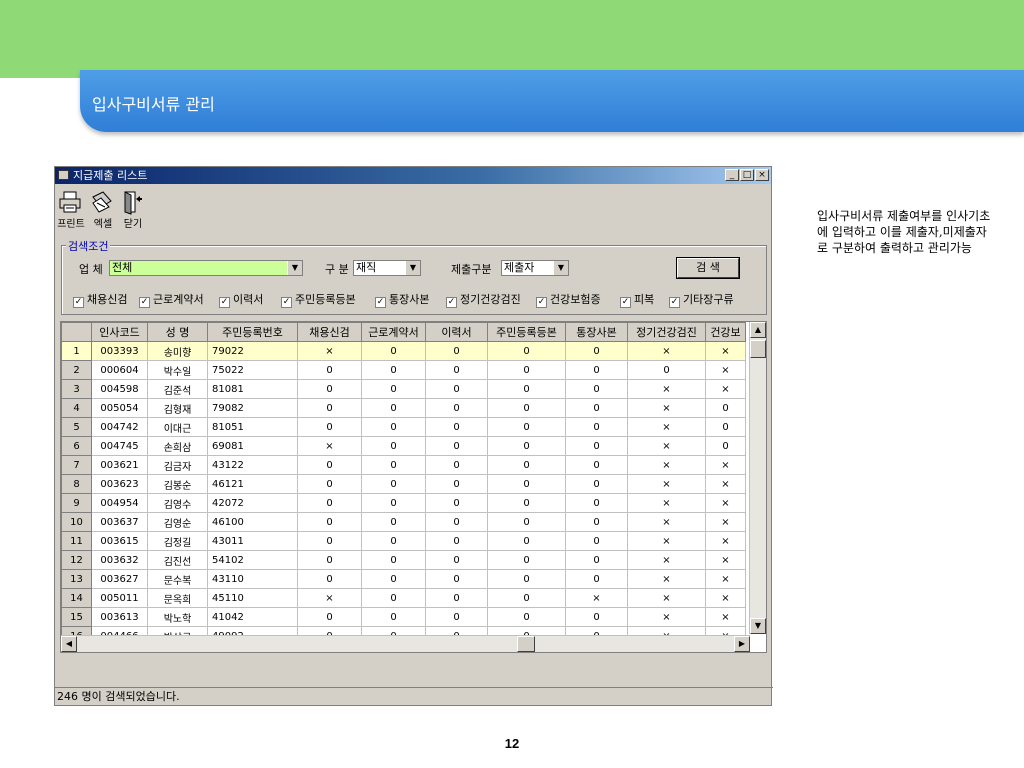  Describe the element at coordinates (119, 560) in the screenshot. I see `table-cell: 003632` at that location.